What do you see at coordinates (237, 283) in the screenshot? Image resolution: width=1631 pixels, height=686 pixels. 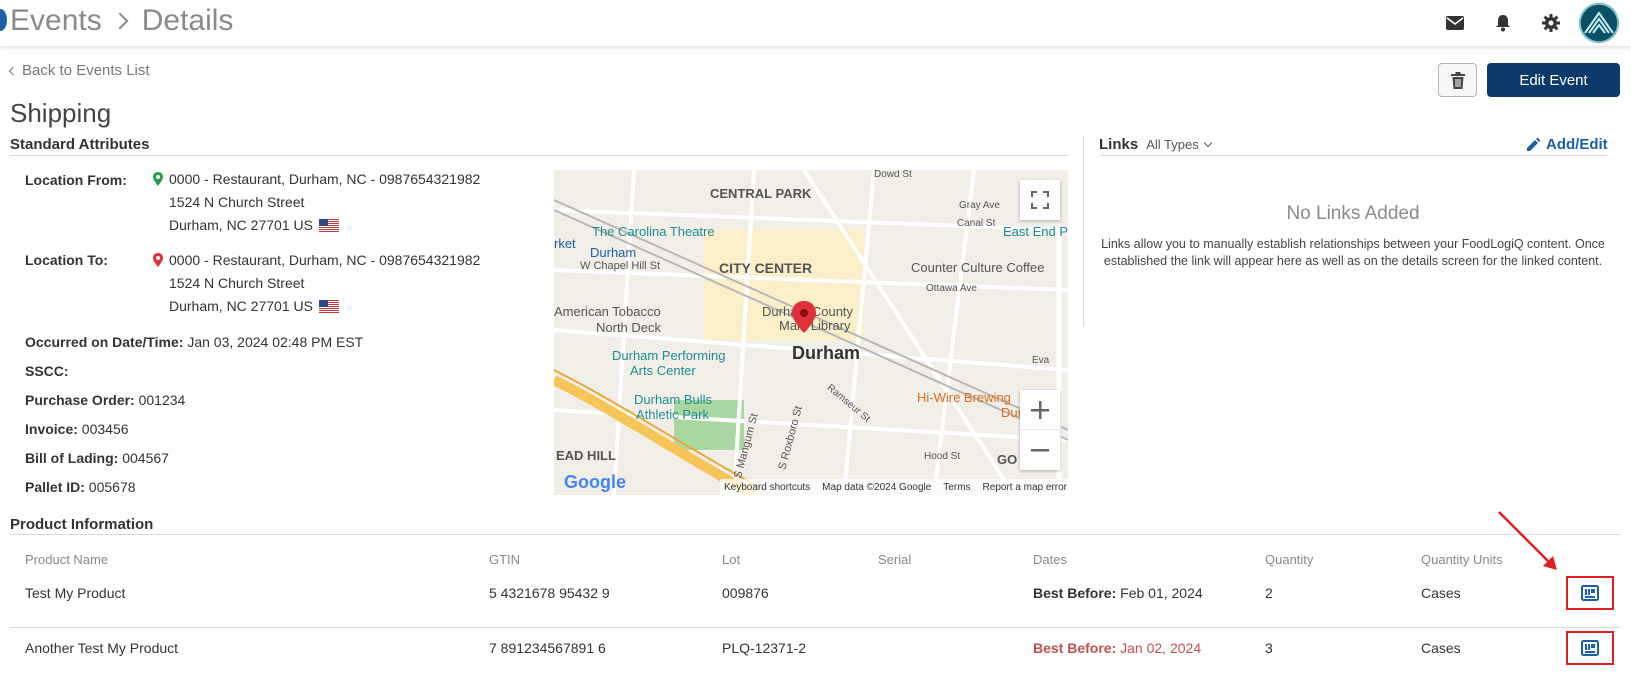 I see `location-to-street: 1524 N Church Street` at bounding box center [237, 283].